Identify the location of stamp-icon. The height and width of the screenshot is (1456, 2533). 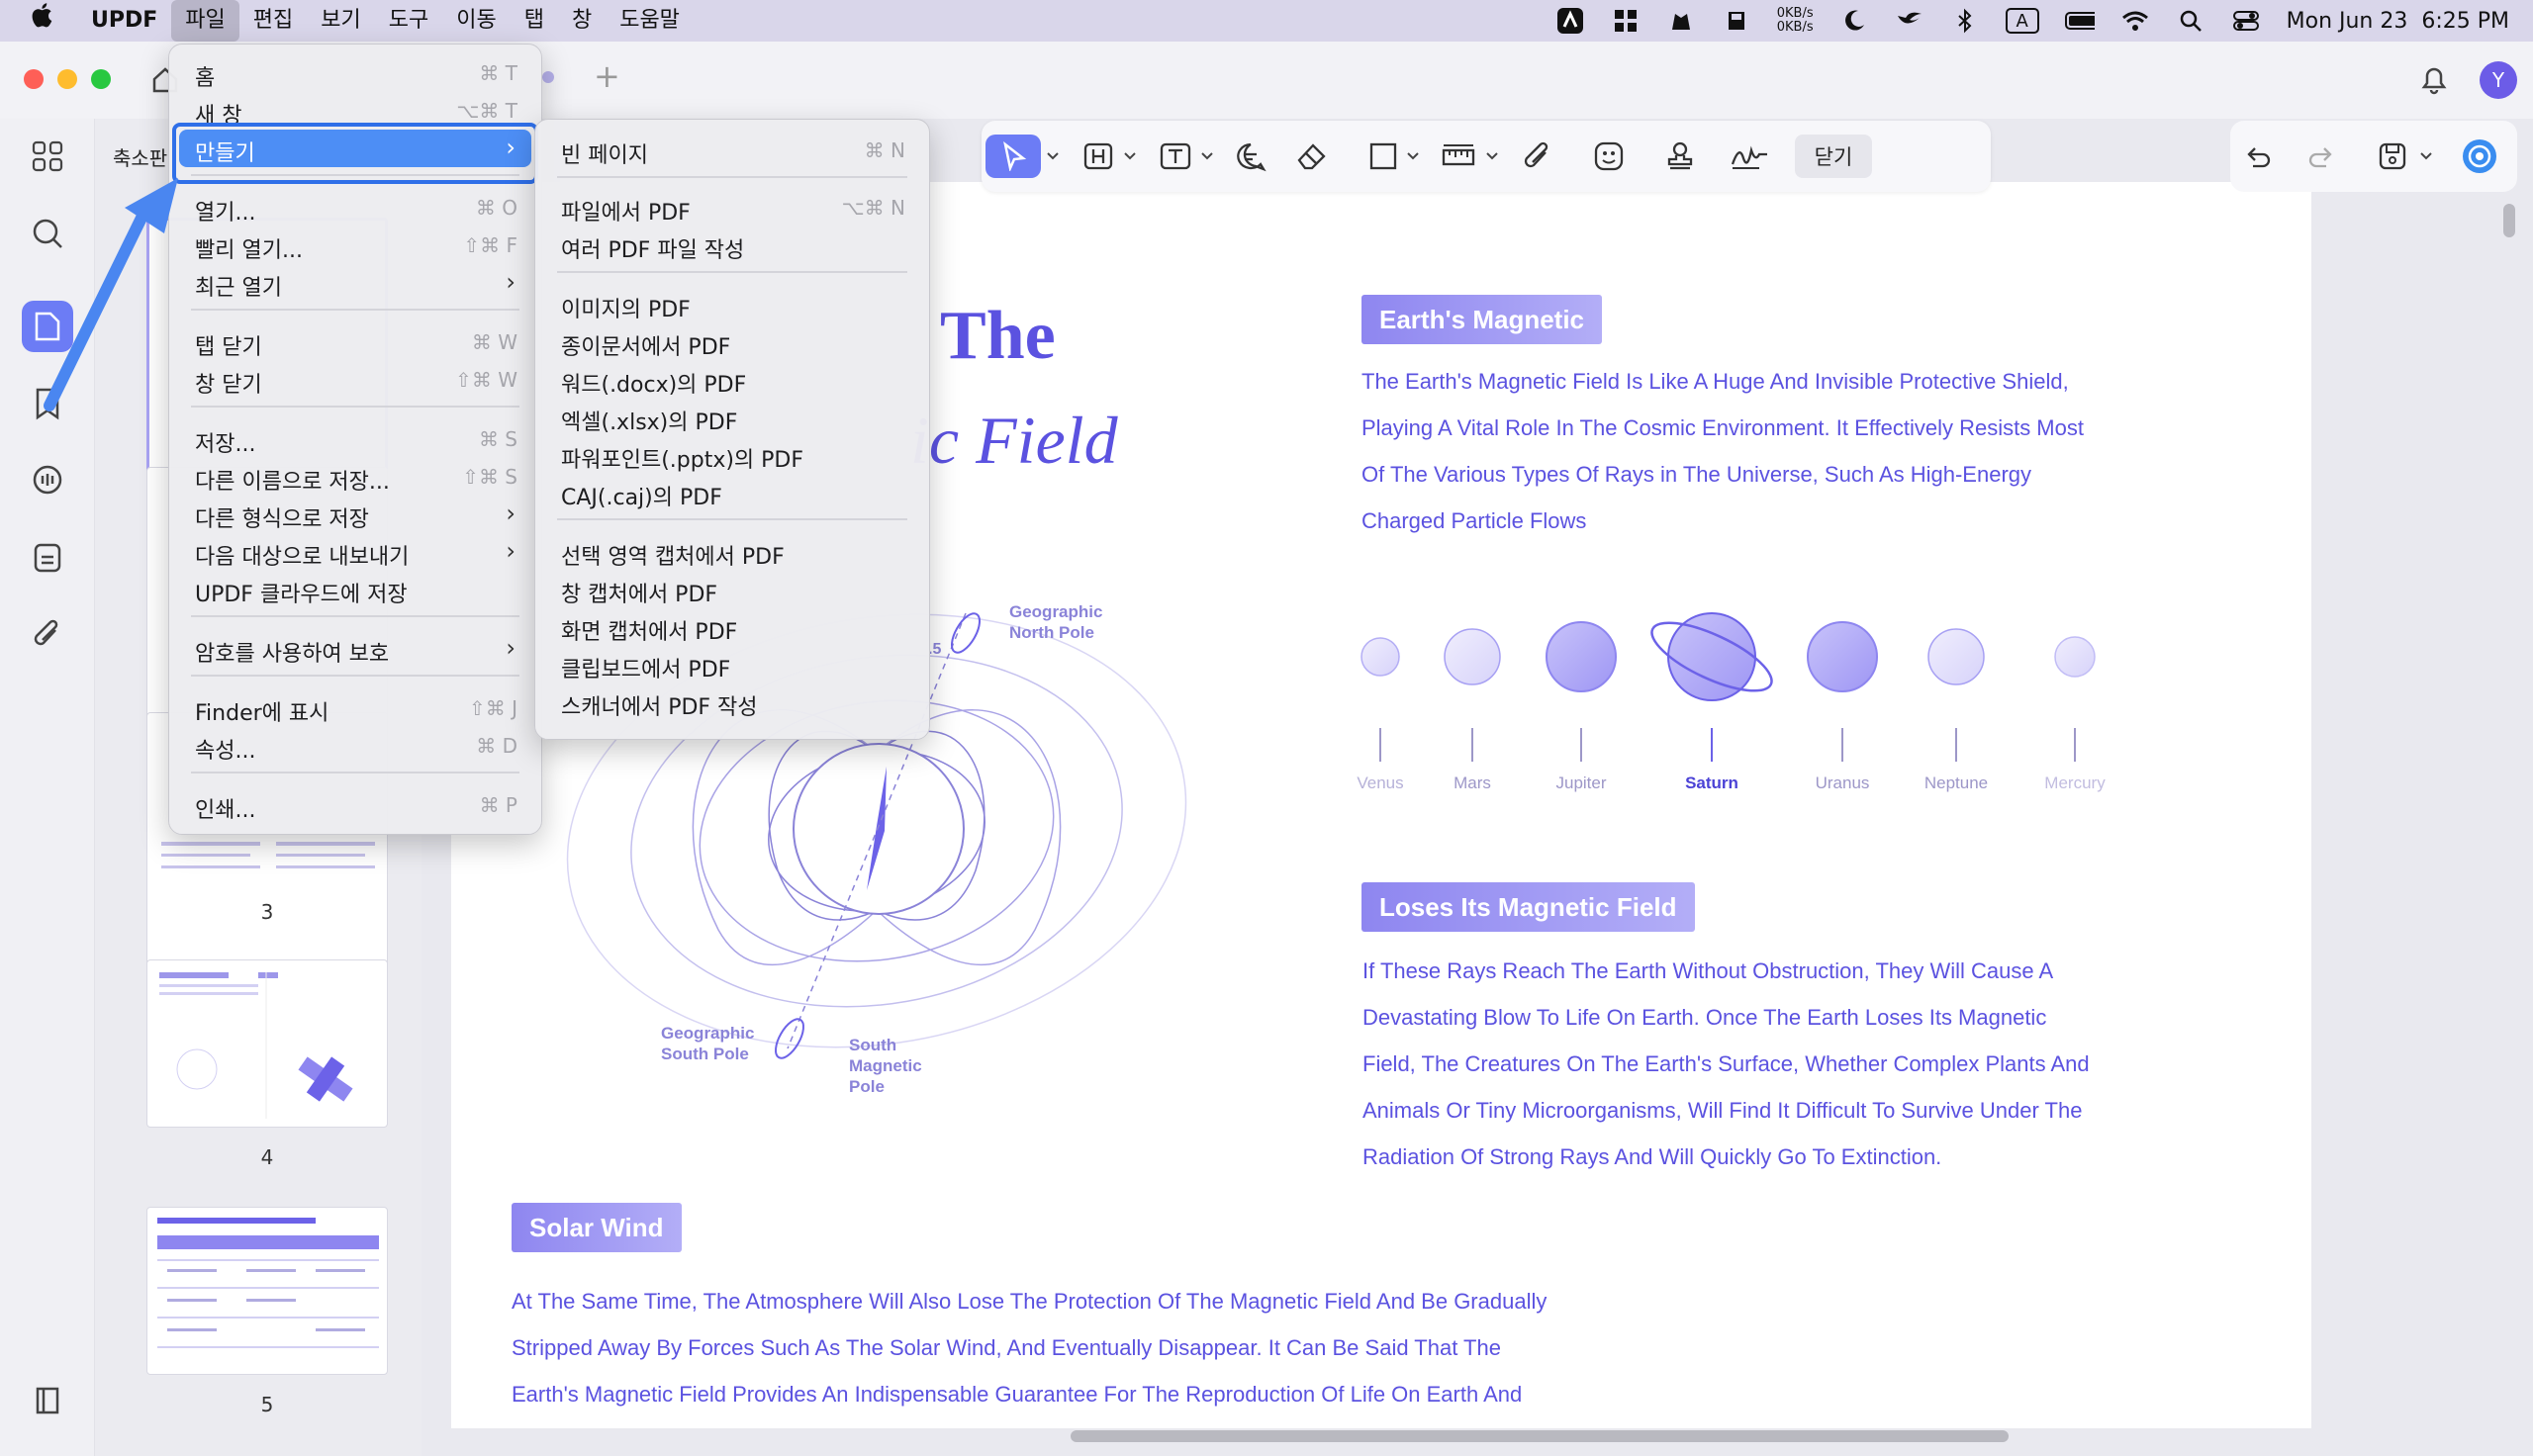
(1680, 156).